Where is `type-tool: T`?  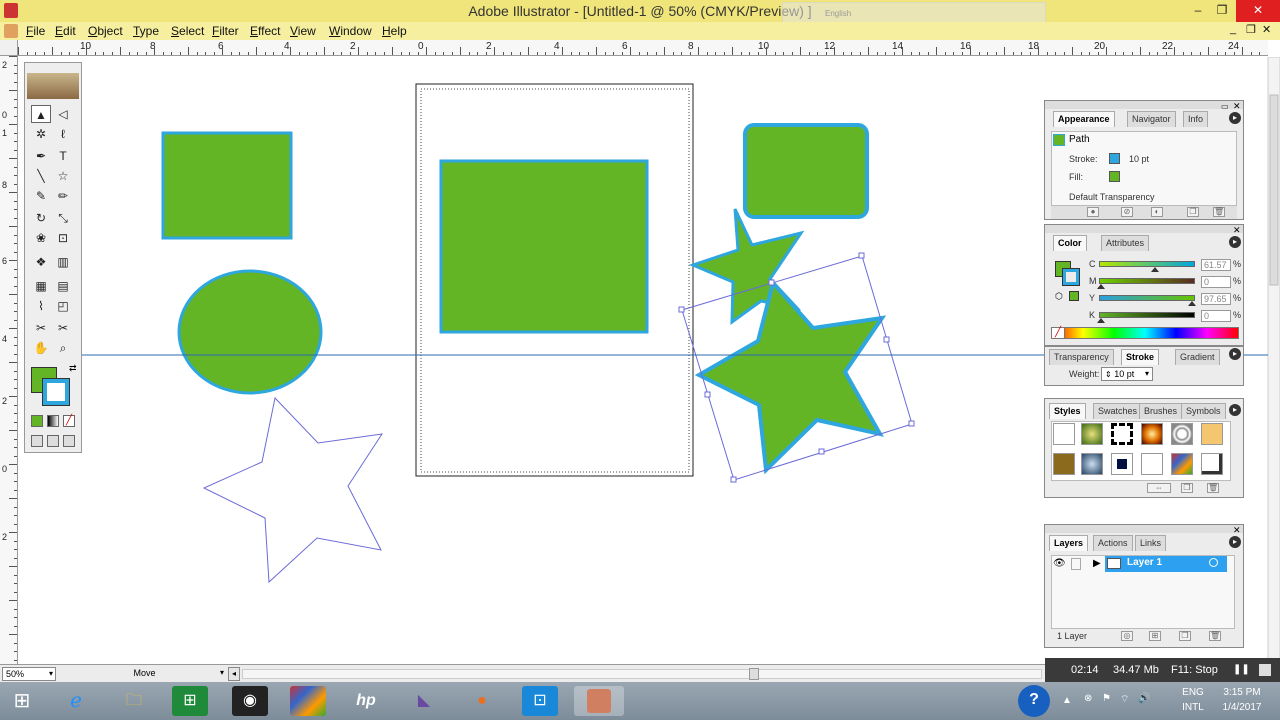
type-tool: T is located at coordinates (63, 156).